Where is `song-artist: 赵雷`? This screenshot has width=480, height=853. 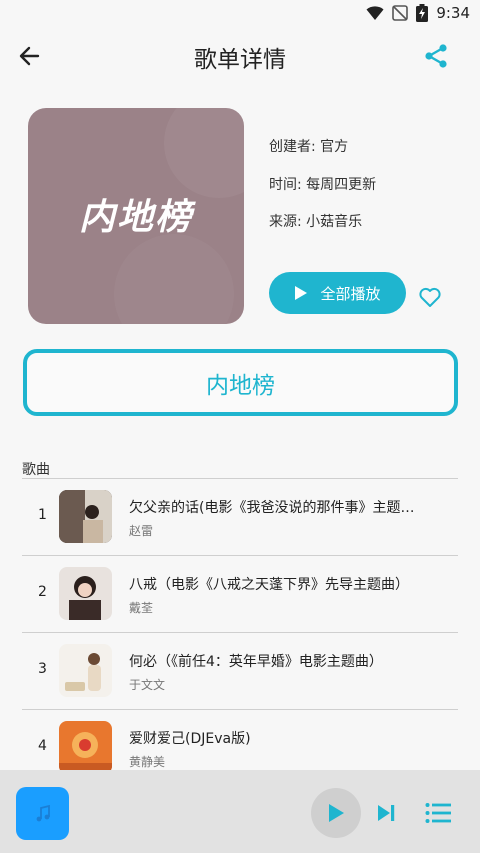 song-artist: 赵雷 is located at coordinates (141, 531).